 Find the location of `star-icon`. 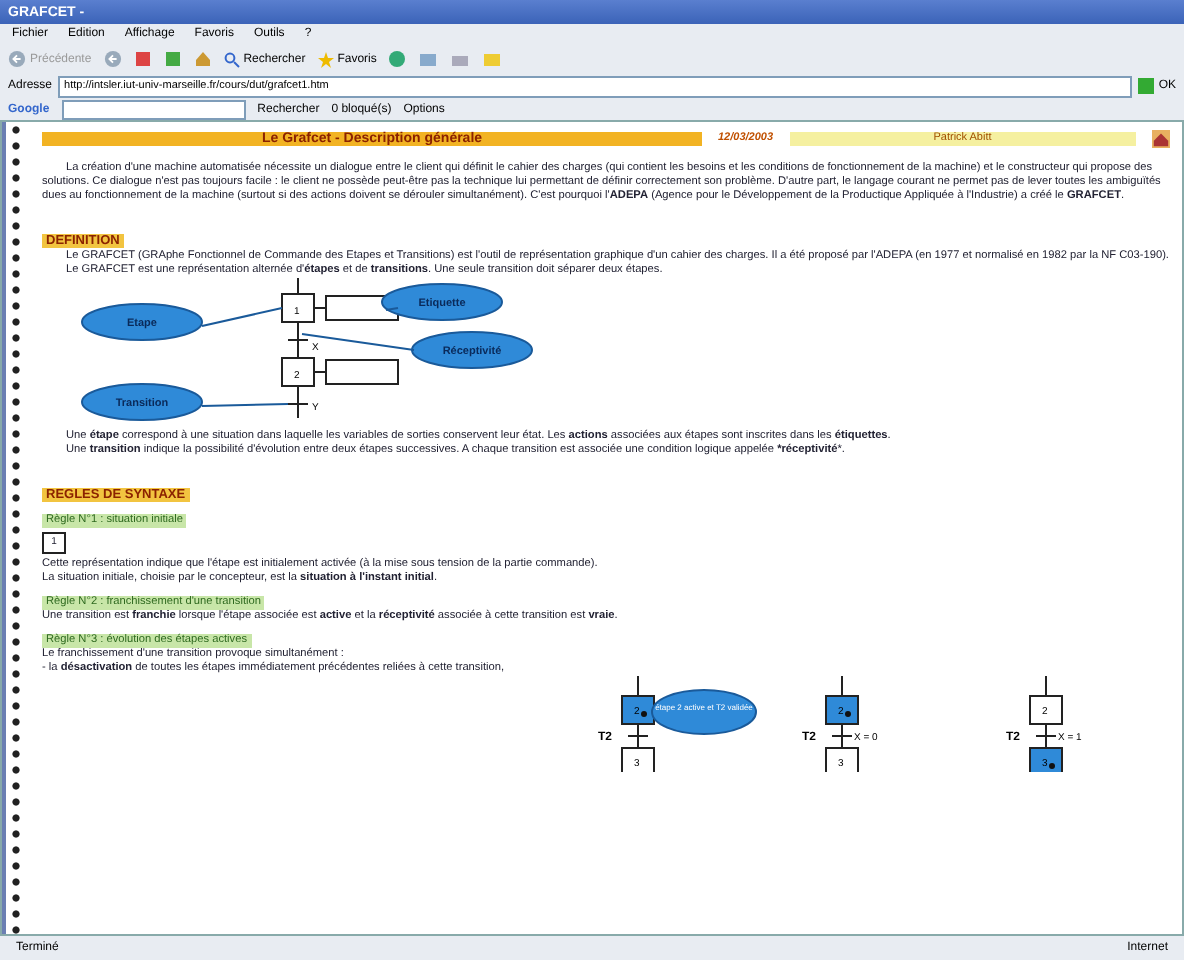

star-icon is located at coordinates (325, 59).